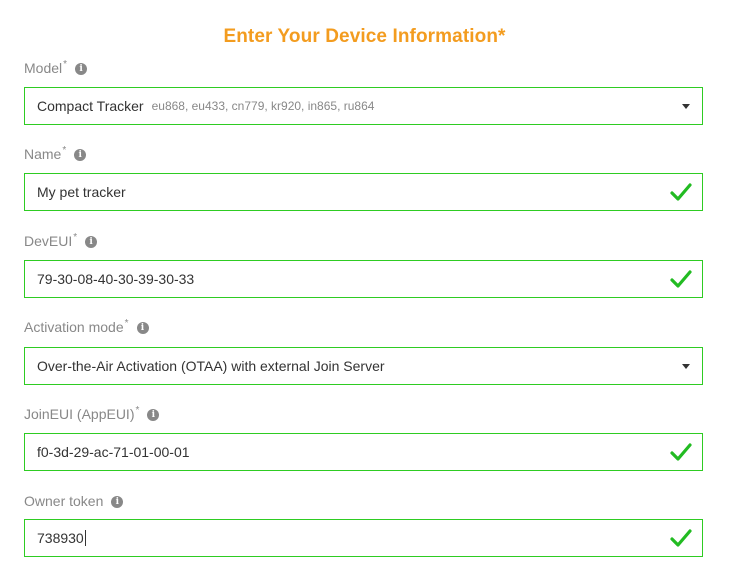 This screenshot has width=729, height=576. I want to click on owner-token-label-text: Owner token, so click(64, 501).